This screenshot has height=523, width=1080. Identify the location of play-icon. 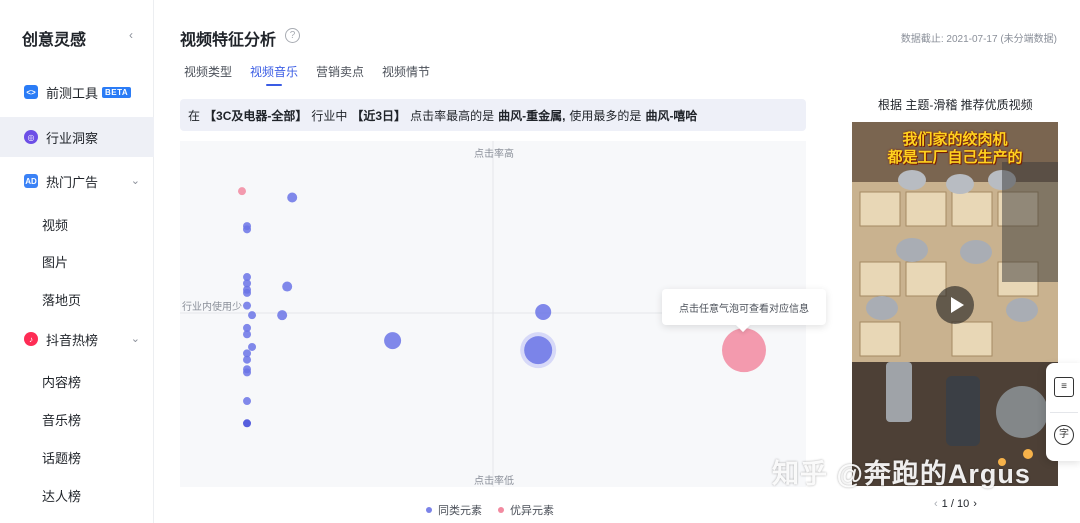
(955, 305).